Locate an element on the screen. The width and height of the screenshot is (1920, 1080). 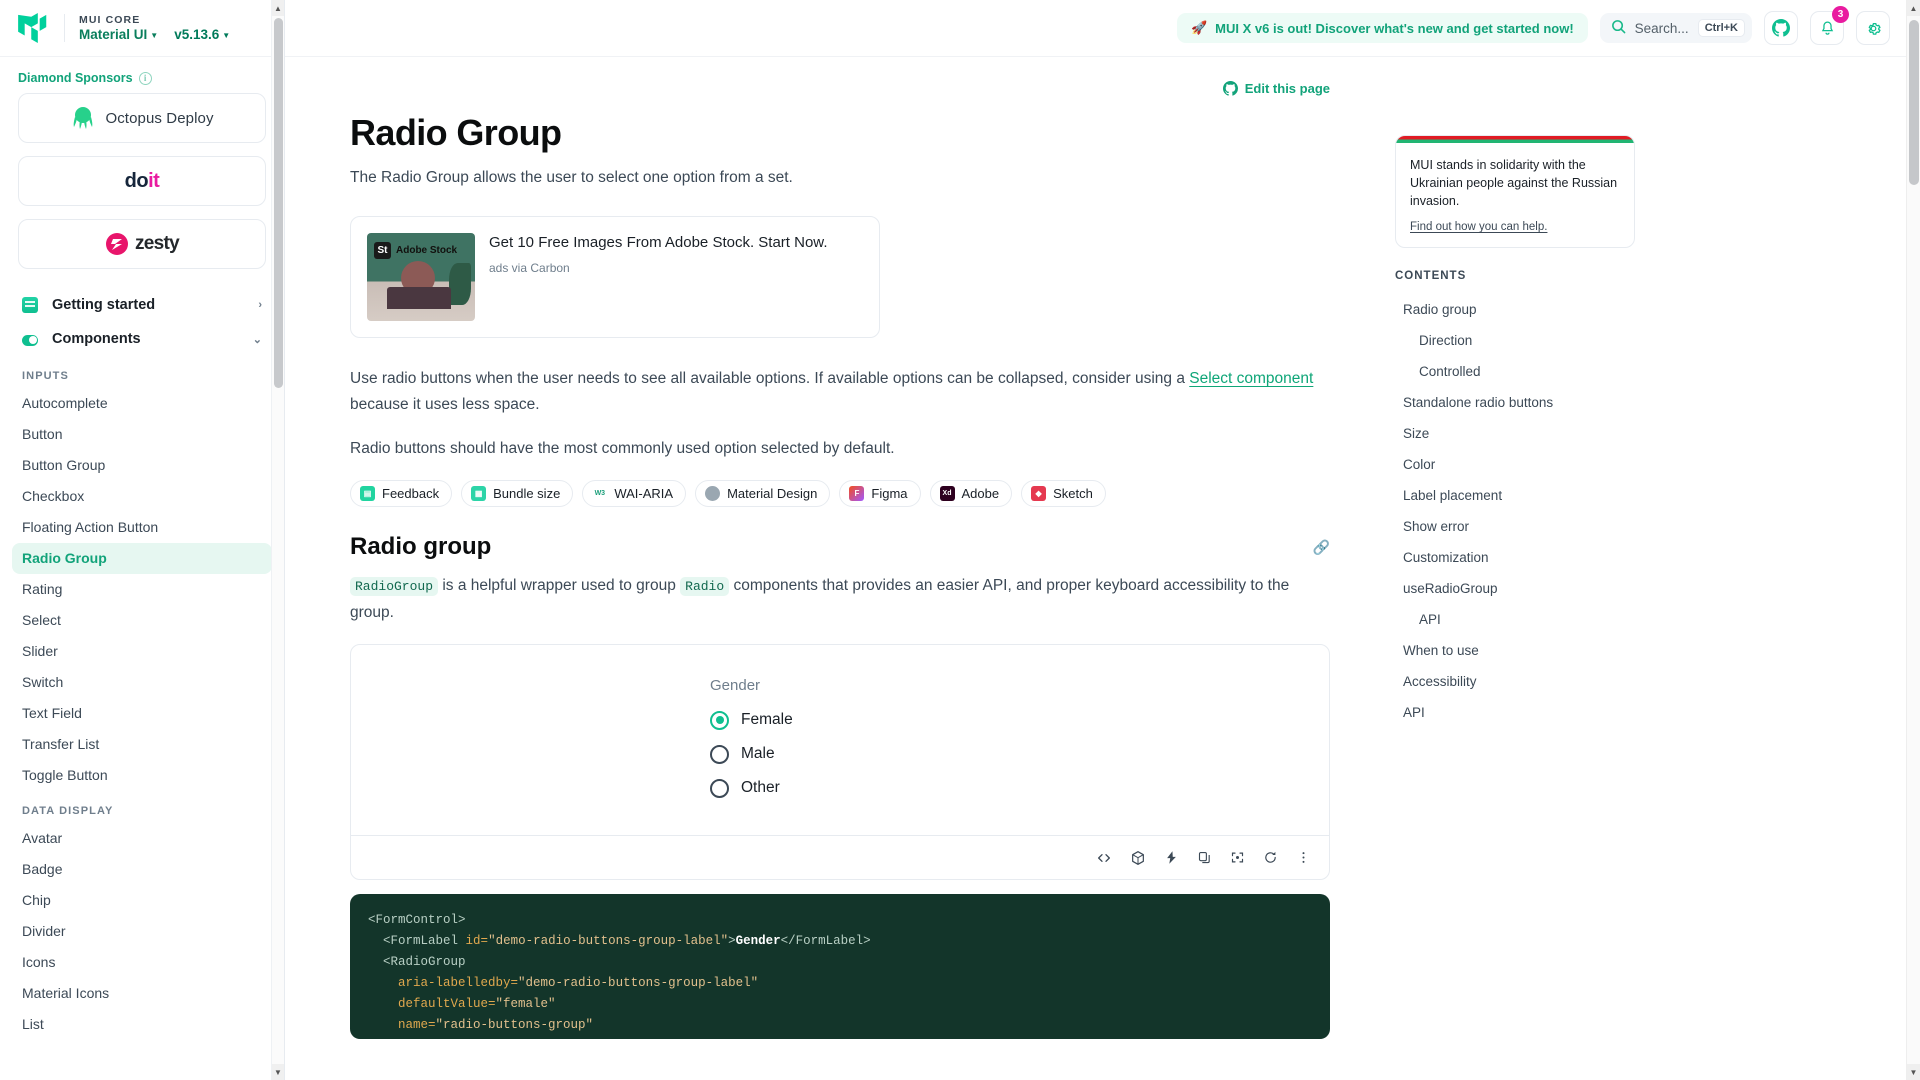
sidebar-item-slider: Slider is located at coordinates (142, 651).